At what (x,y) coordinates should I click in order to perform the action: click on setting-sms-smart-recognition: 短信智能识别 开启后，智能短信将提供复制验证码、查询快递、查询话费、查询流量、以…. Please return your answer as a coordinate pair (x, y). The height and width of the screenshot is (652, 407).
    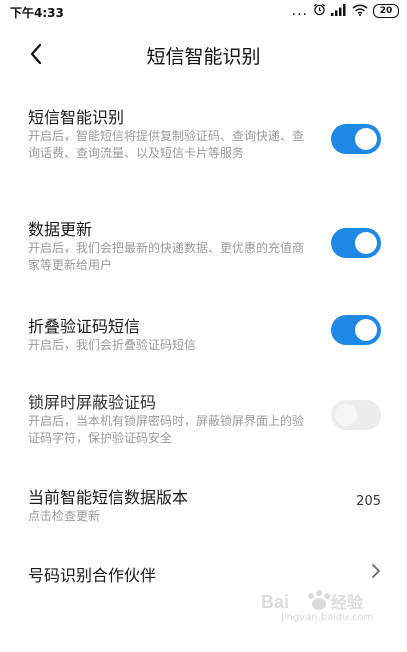
    Looking at the image, I should click on (203, 145).